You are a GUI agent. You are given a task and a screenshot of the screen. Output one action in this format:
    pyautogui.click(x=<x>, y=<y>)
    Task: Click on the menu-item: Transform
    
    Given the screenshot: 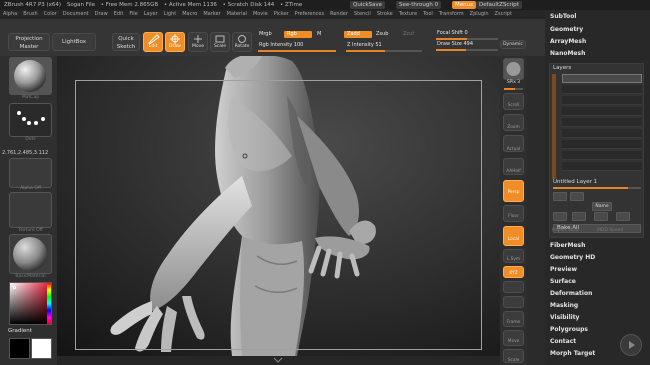 What is the action you would take?
    pyautogui.click(x=451, y=14)
    